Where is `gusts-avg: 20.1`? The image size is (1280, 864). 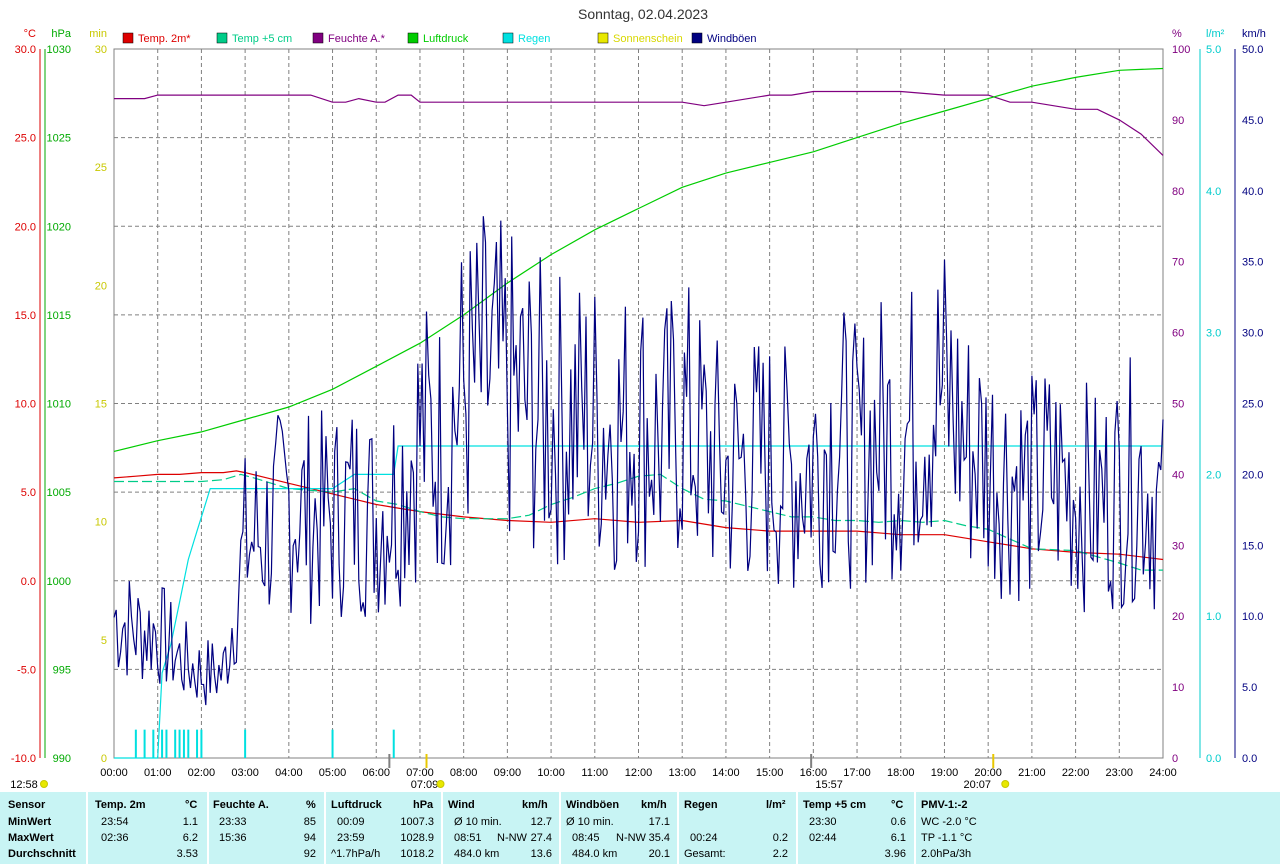
gusts-avg: 20.1 is located at coordinates (659, 854).